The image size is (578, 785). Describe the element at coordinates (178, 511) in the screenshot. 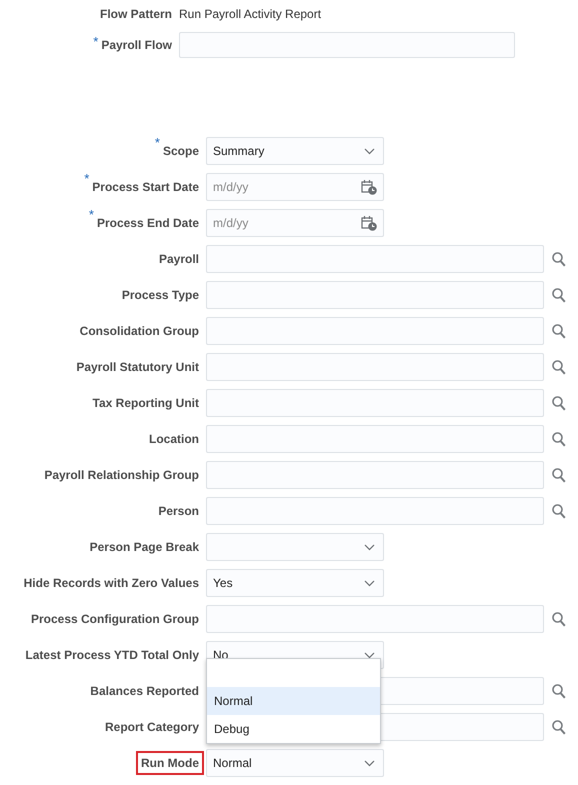

I see `field-label: Person` at that location.